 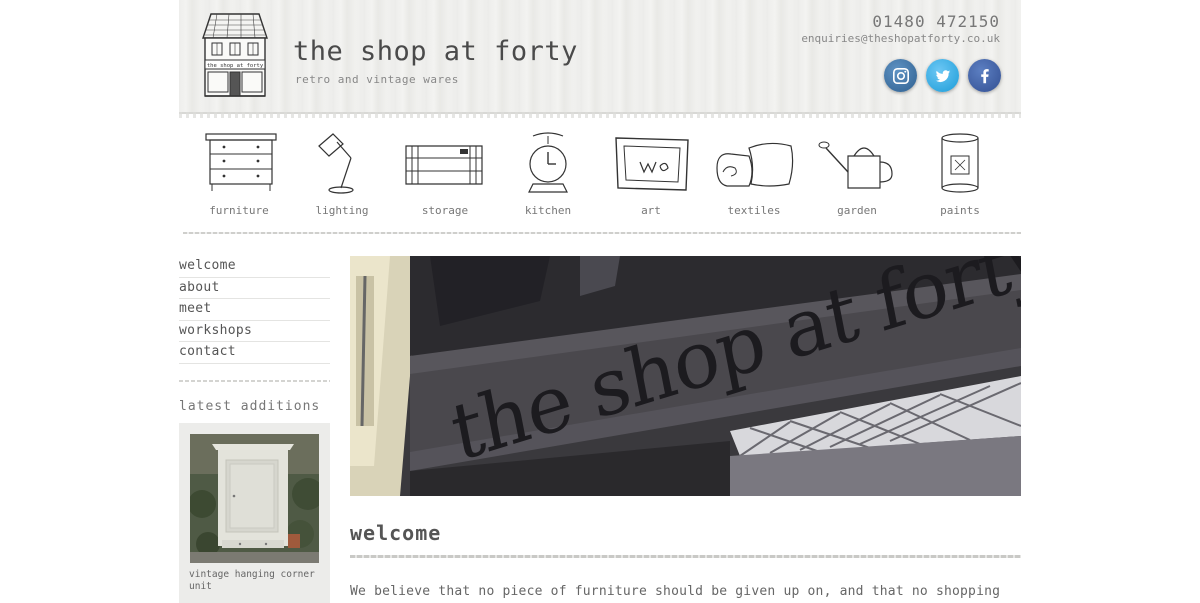 I want to click on category-furniture: furniture, so click(x=239, y=178).